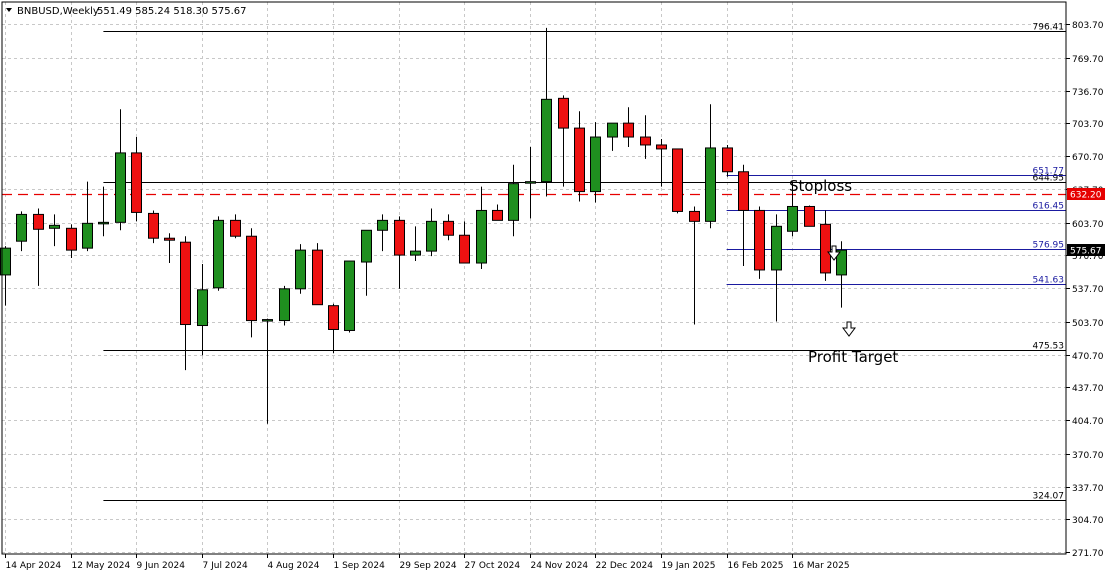  I want to click on price-level-label: 796.41, so click(1049, 28).